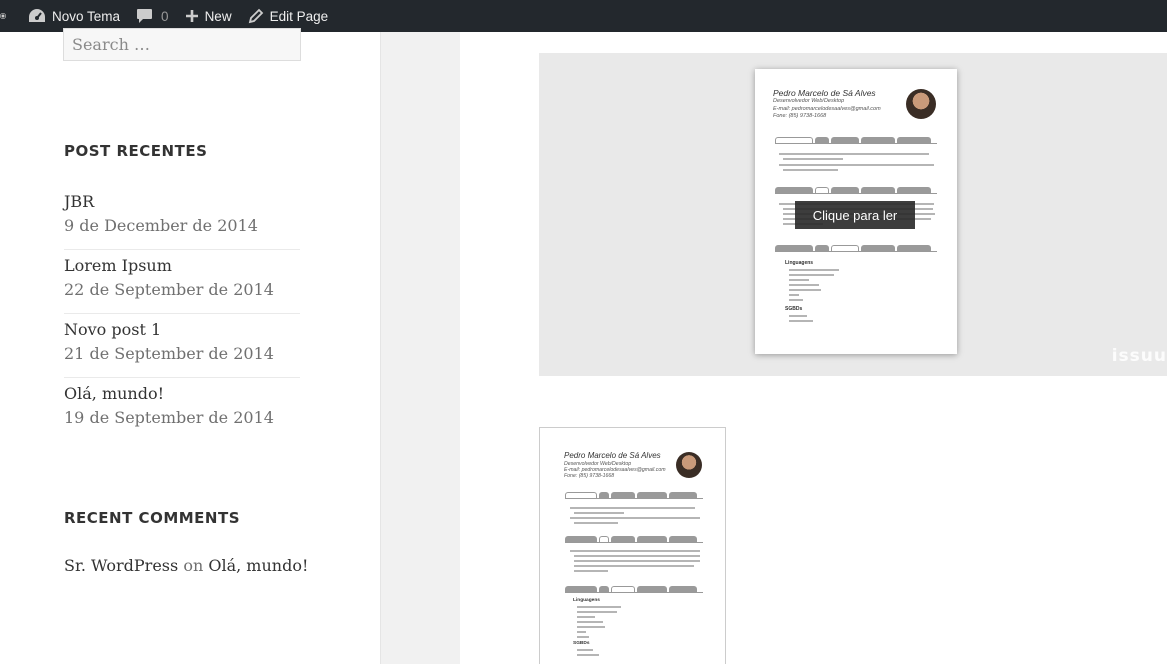  Describe the element at coordinates (161, 225) in the screenshot. I see `post-date: 9 de December de 2014` at that location.